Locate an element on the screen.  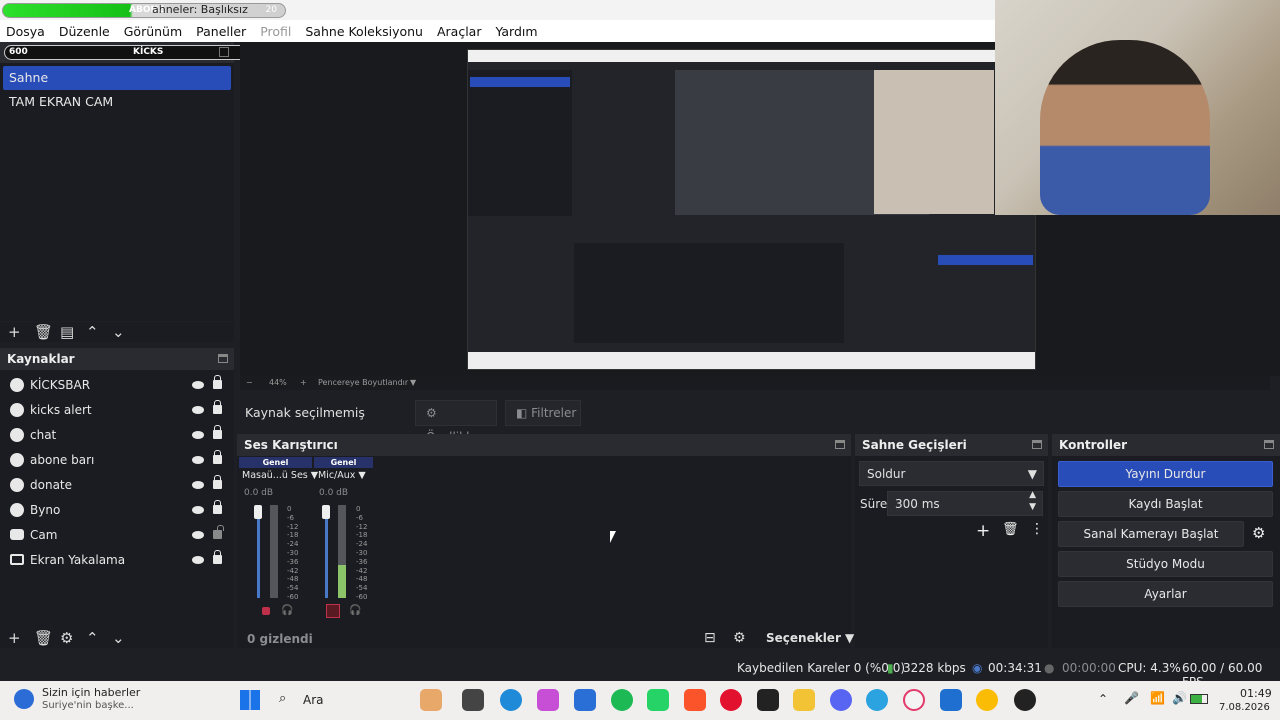
battery-icon is located at coordinates (1199, 699).